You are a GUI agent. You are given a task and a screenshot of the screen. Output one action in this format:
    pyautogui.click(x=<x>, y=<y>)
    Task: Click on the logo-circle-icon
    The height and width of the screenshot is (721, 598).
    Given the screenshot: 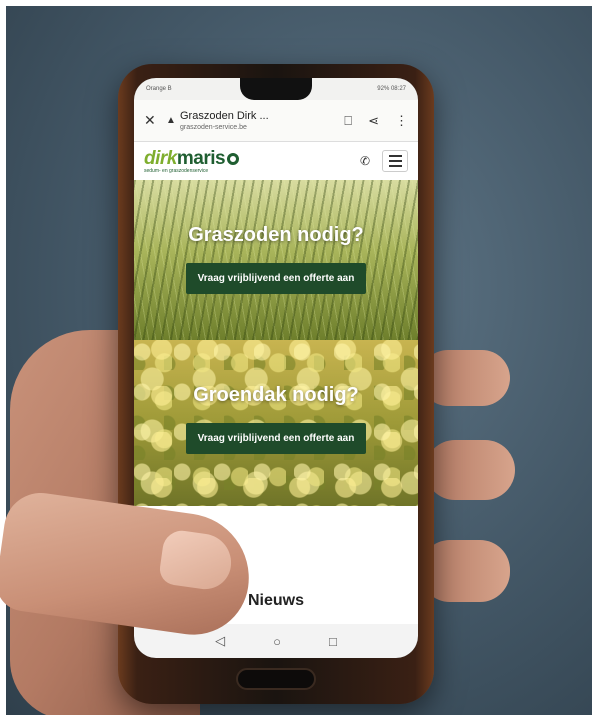 What is the action you would take?
    pyautogui.click(x=233, y=158)
    